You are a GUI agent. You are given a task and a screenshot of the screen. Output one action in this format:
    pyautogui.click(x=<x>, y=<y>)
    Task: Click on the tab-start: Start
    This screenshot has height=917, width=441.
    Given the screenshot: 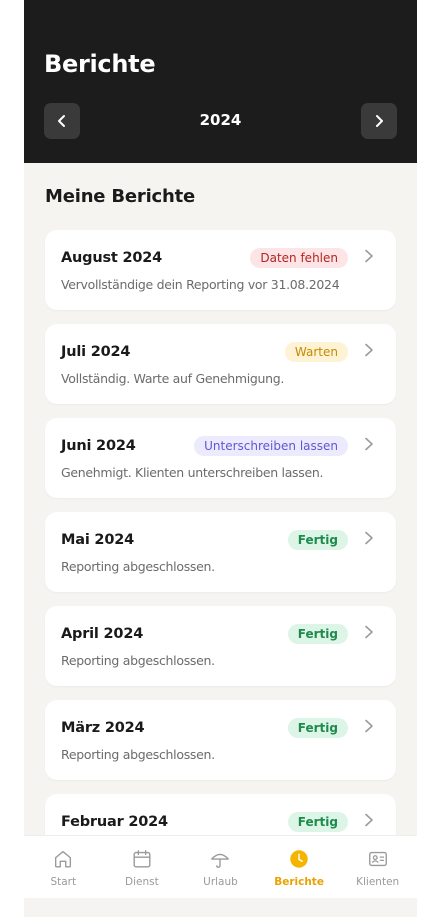 What is the action you would take?
    pyautogui.click(x=63, y=867)
    